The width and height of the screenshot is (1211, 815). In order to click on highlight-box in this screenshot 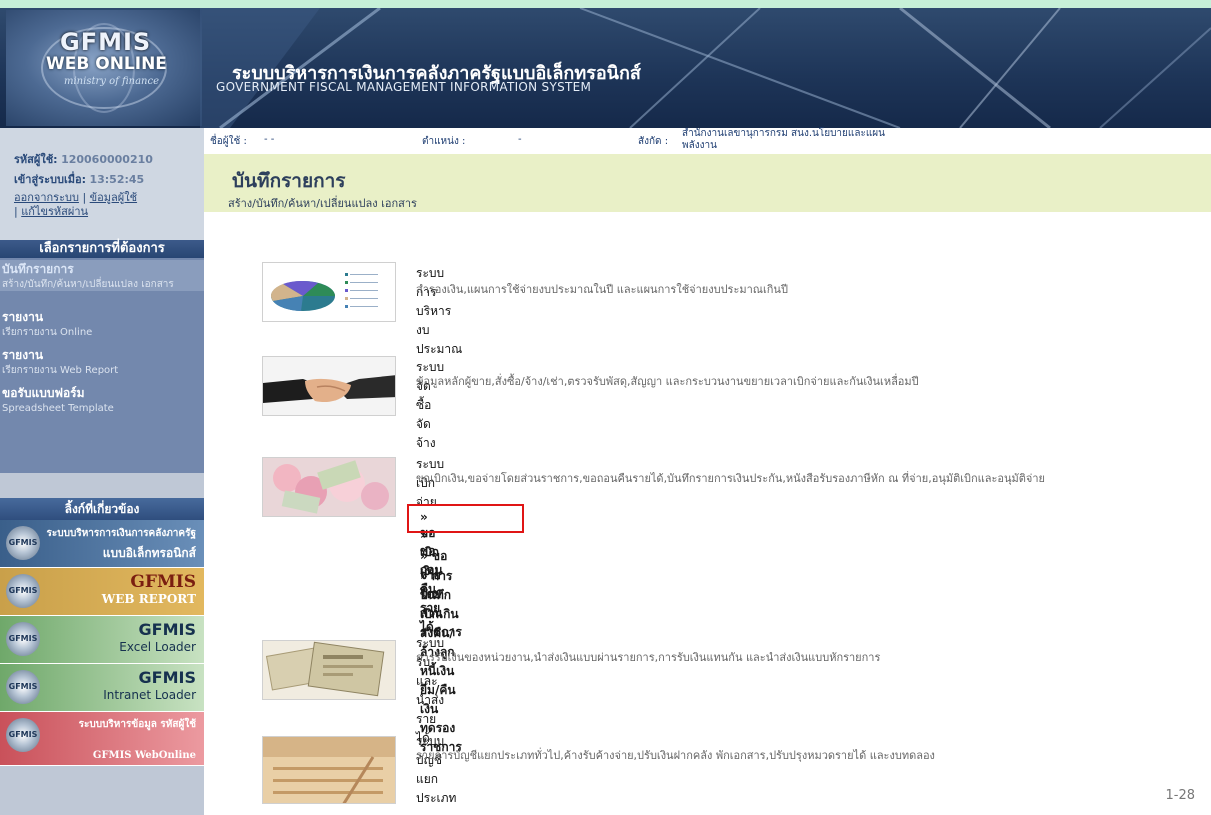, I will do `click(465, 518)`.